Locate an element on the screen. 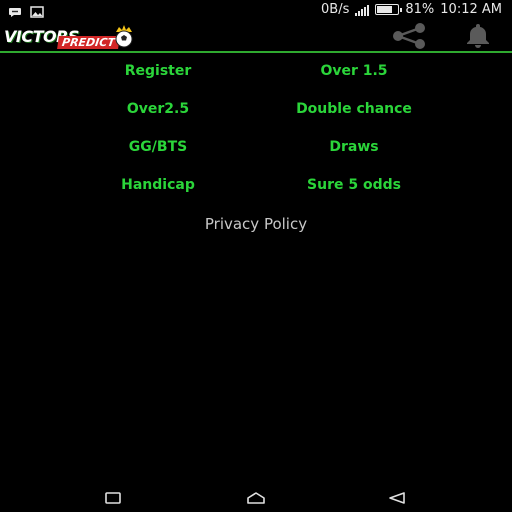 The width and height of the screenshot is (512, 512). double-chance-button: Double chance is located at coordinates (354, 109).